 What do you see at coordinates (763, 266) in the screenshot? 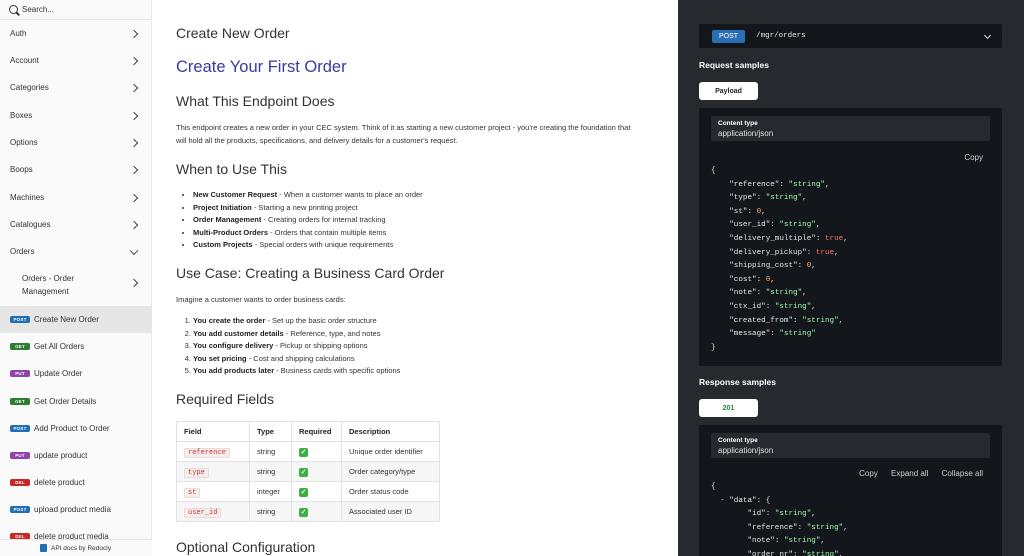
I see `json-key: "shipping_cost"` at bounding box center [763, 266].